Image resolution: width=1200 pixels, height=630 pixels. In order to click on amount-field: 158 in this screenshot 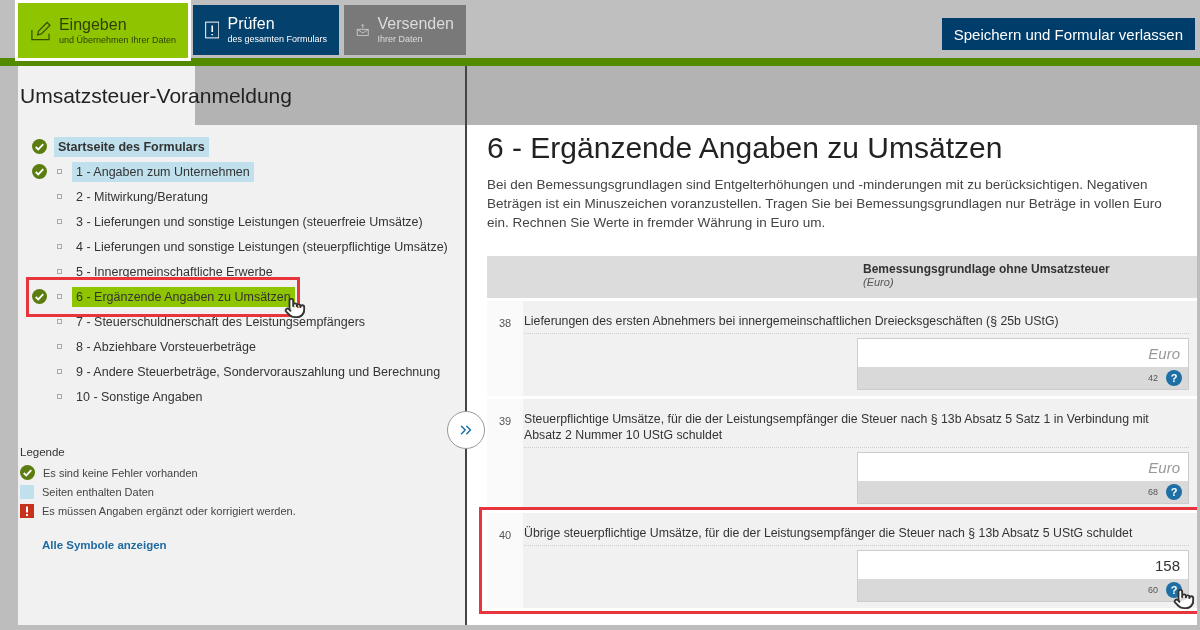, I will do `click(1023, 565)`.